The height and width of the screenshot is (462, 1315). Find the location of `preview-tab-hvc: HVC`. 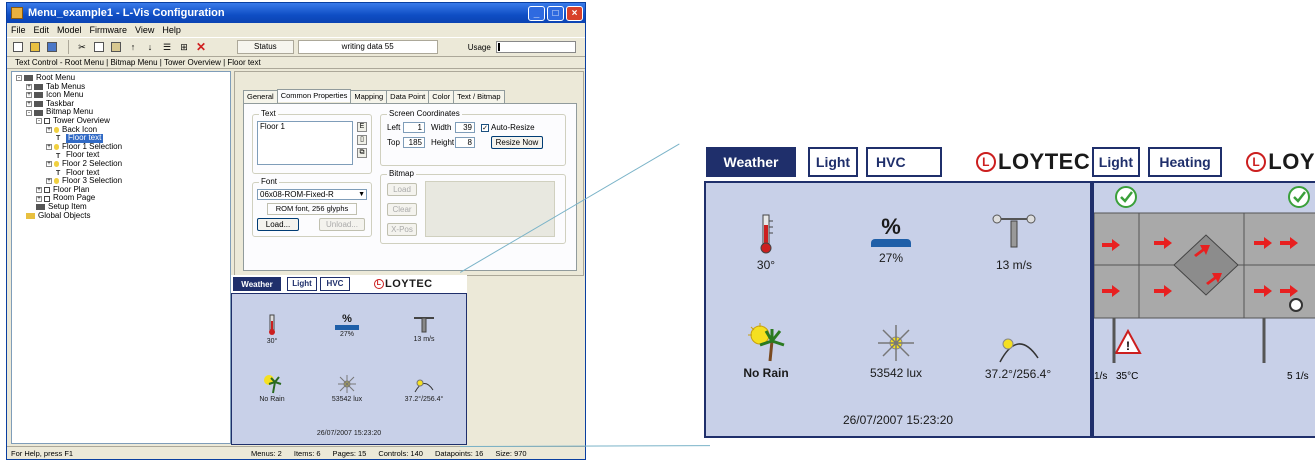

preview-tab-hvc: HVC is located at coordinates (335, 284).